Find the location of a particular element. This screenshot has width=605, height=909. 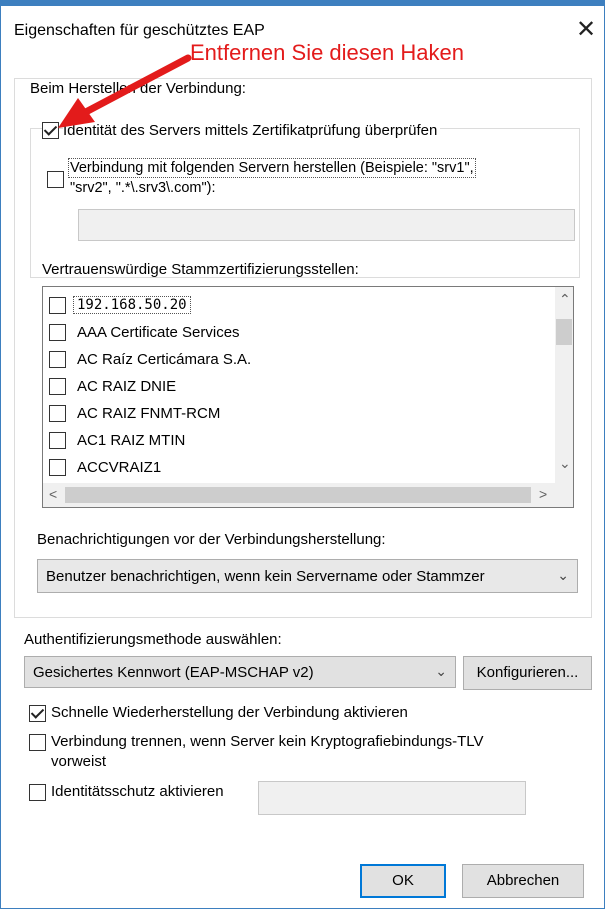

list-item-label: AAA Certificate Services is located at coordinates (158, 332).